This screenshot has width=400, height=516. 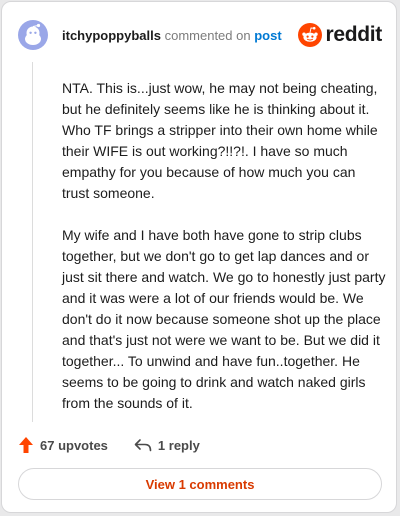 I want to click on thread-line, so click(x=32, y=242).